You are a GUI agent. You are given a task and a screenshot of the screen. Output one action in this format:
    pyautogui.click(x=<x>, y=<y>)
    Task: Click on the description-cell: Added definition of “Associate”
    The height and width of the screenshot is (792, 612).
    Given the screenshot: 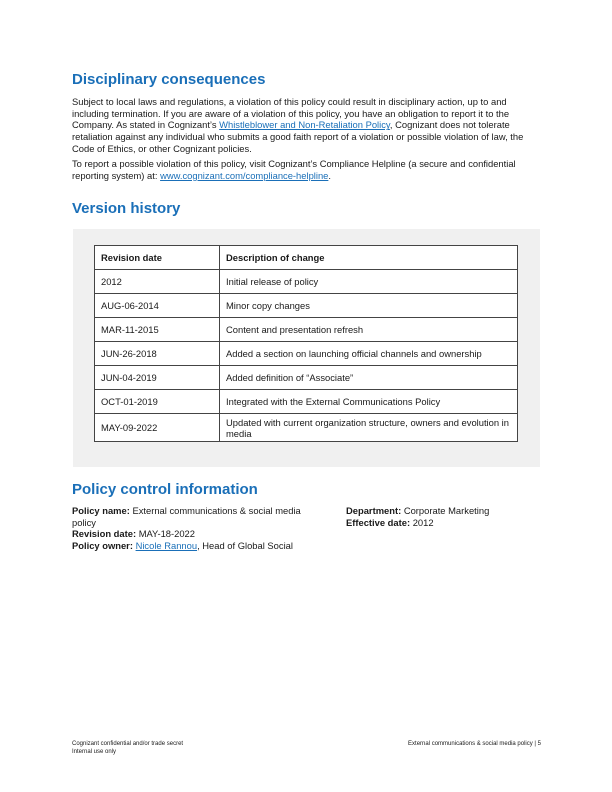 What is the action you would take?
    pyautogui.click(x=368, y=377)
    